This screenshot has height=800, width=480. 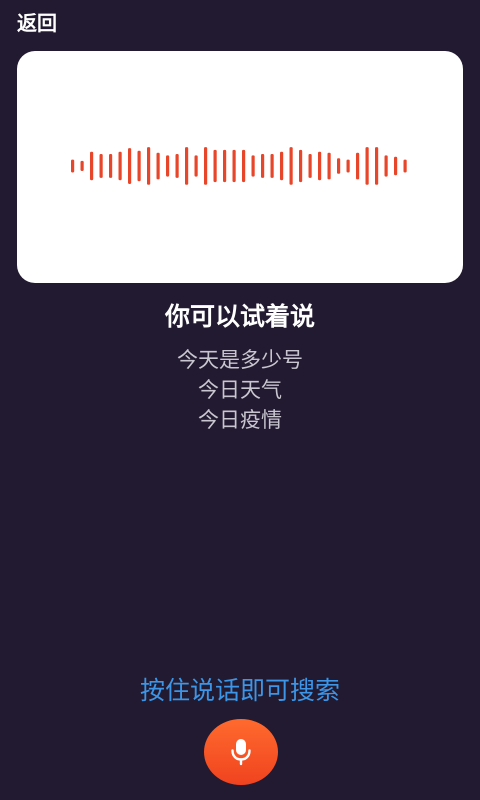 I want to click on suggestion-item: 今日疫情, so click(x=240, y=420).